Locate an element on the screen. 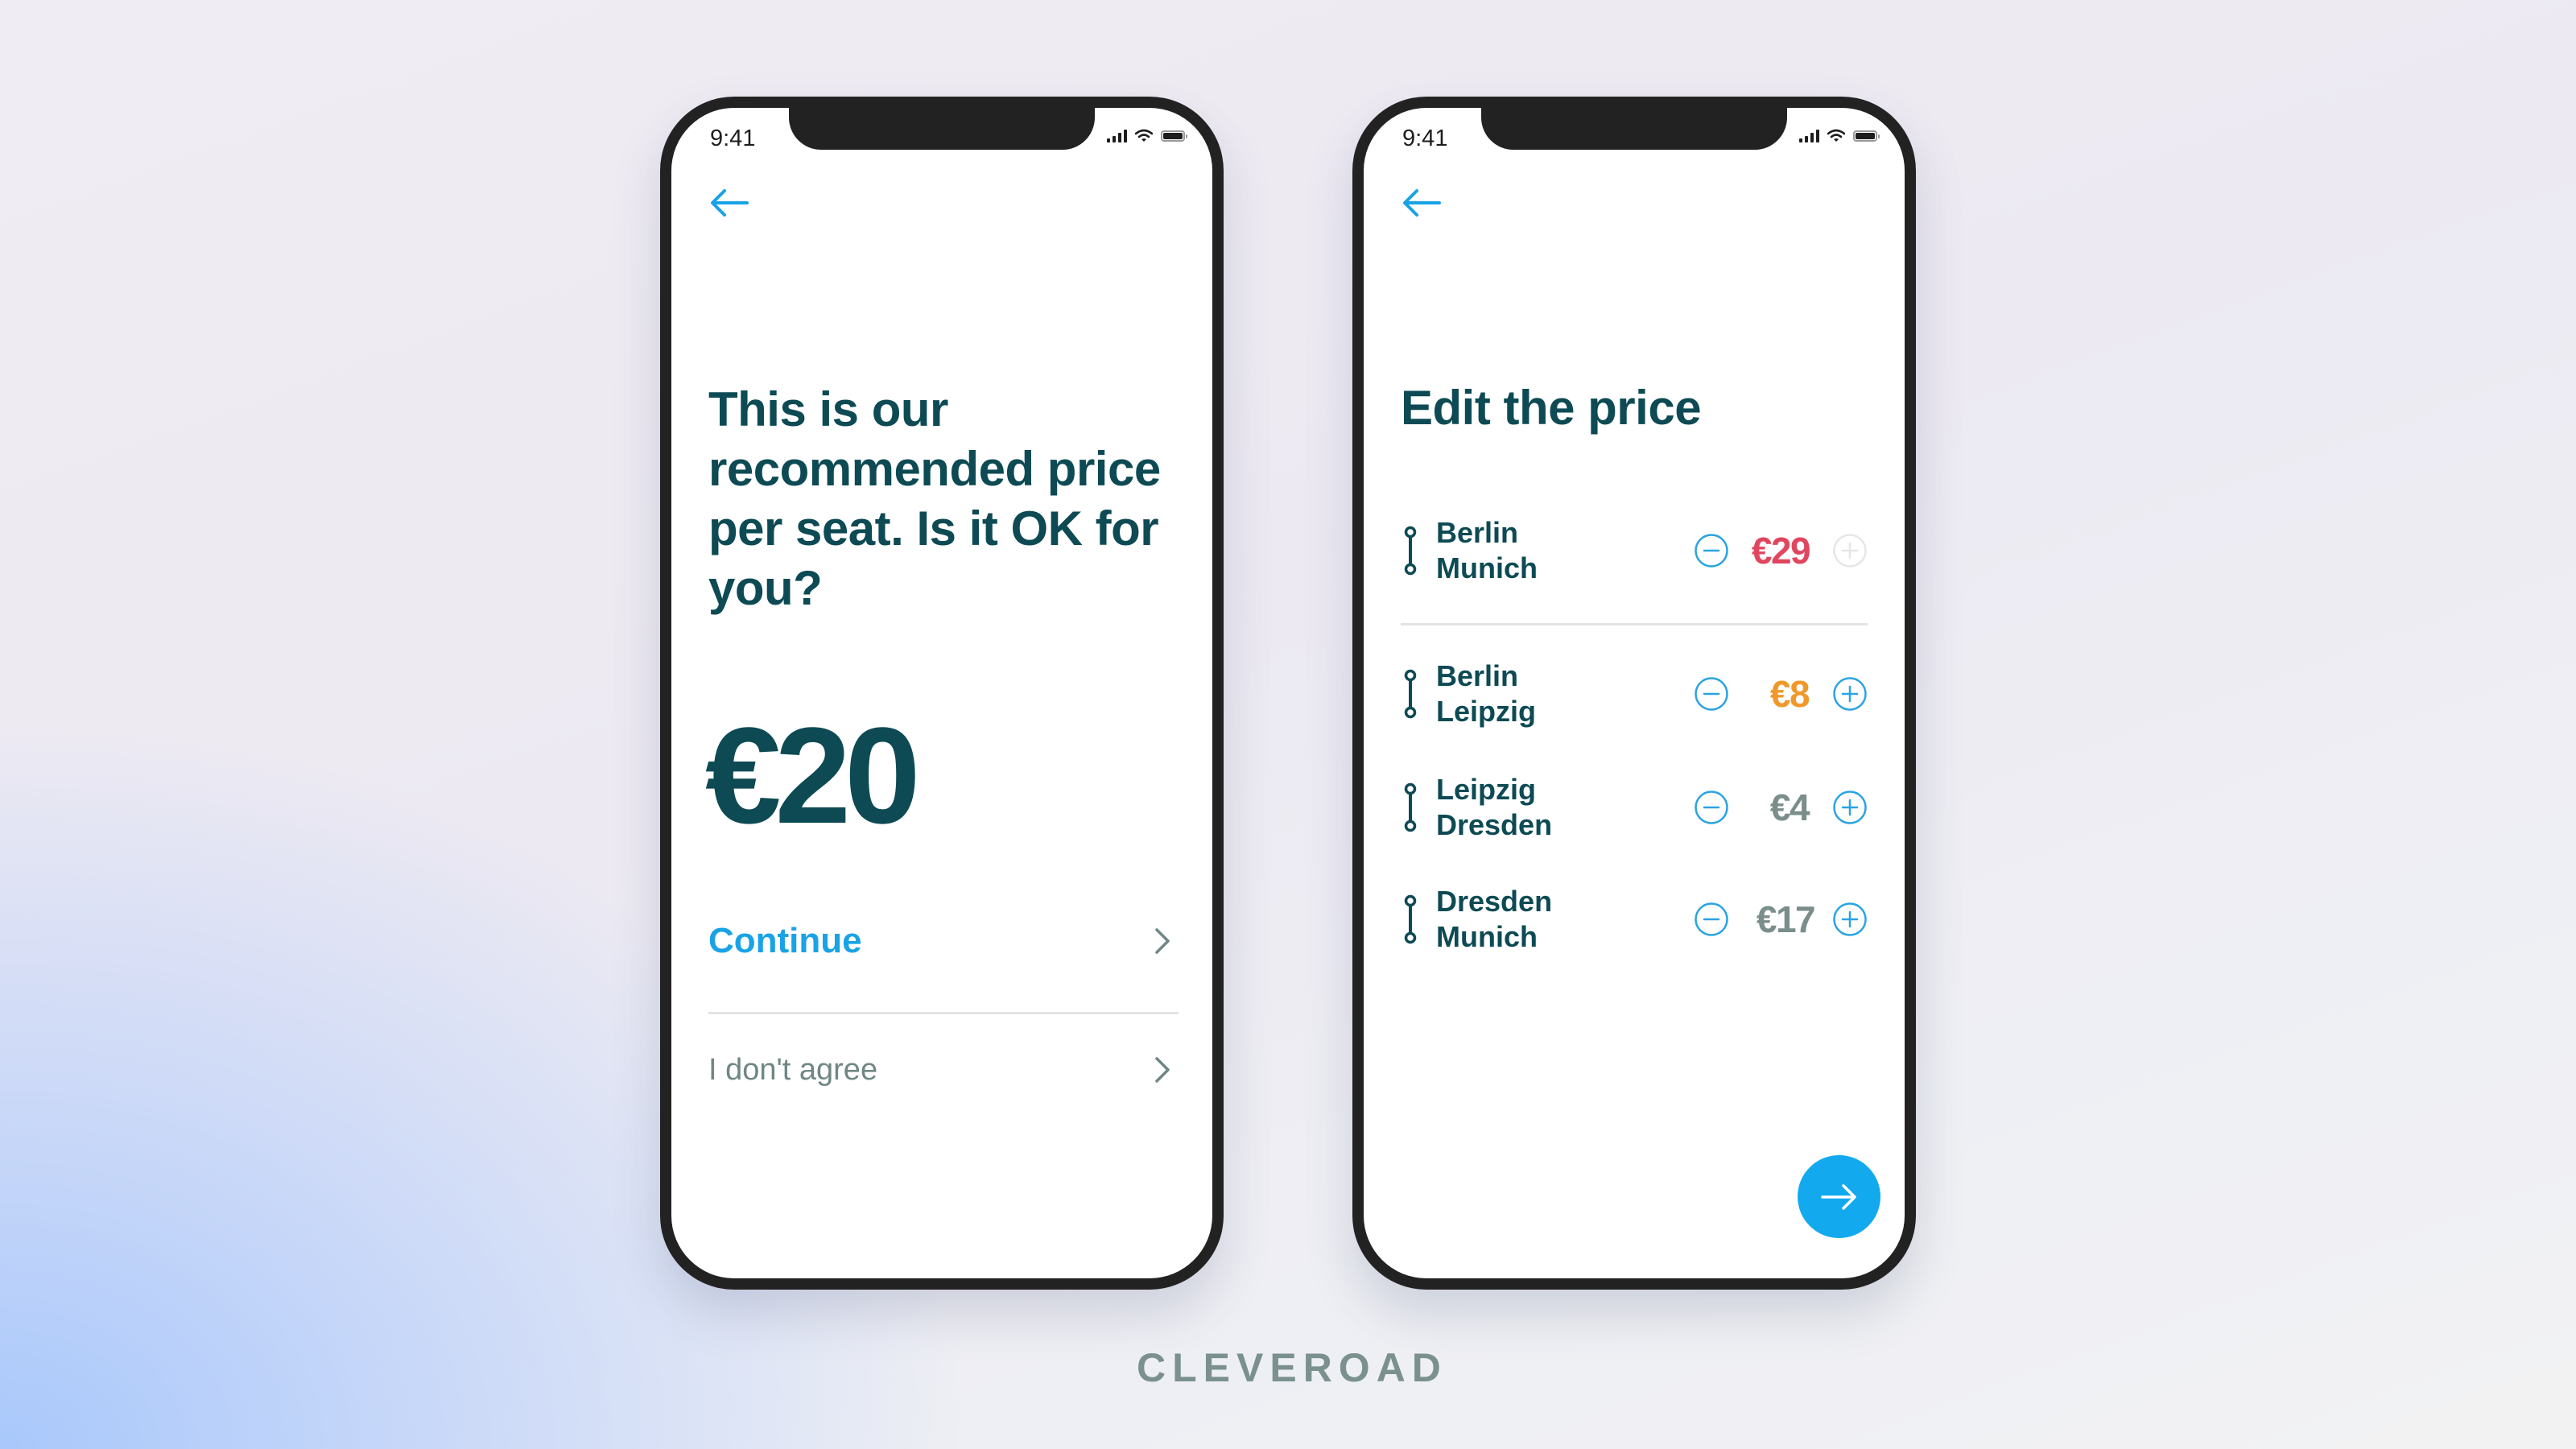 This screenshot has height=1449, width=2576. route-row: Berlin Leipzig €8 is located at coordinates (1634, 694).